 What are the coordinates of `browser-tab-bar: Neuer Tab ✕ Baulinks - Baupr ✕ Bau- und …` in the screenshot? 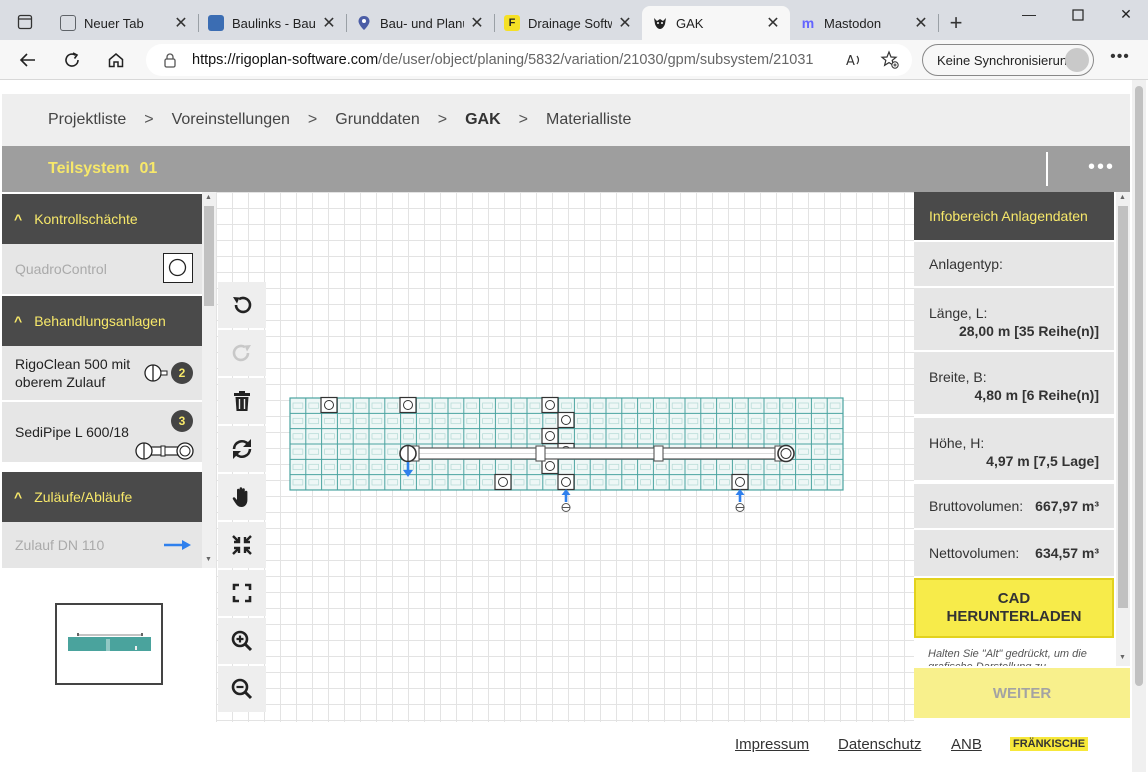 It's located at (574, 20).